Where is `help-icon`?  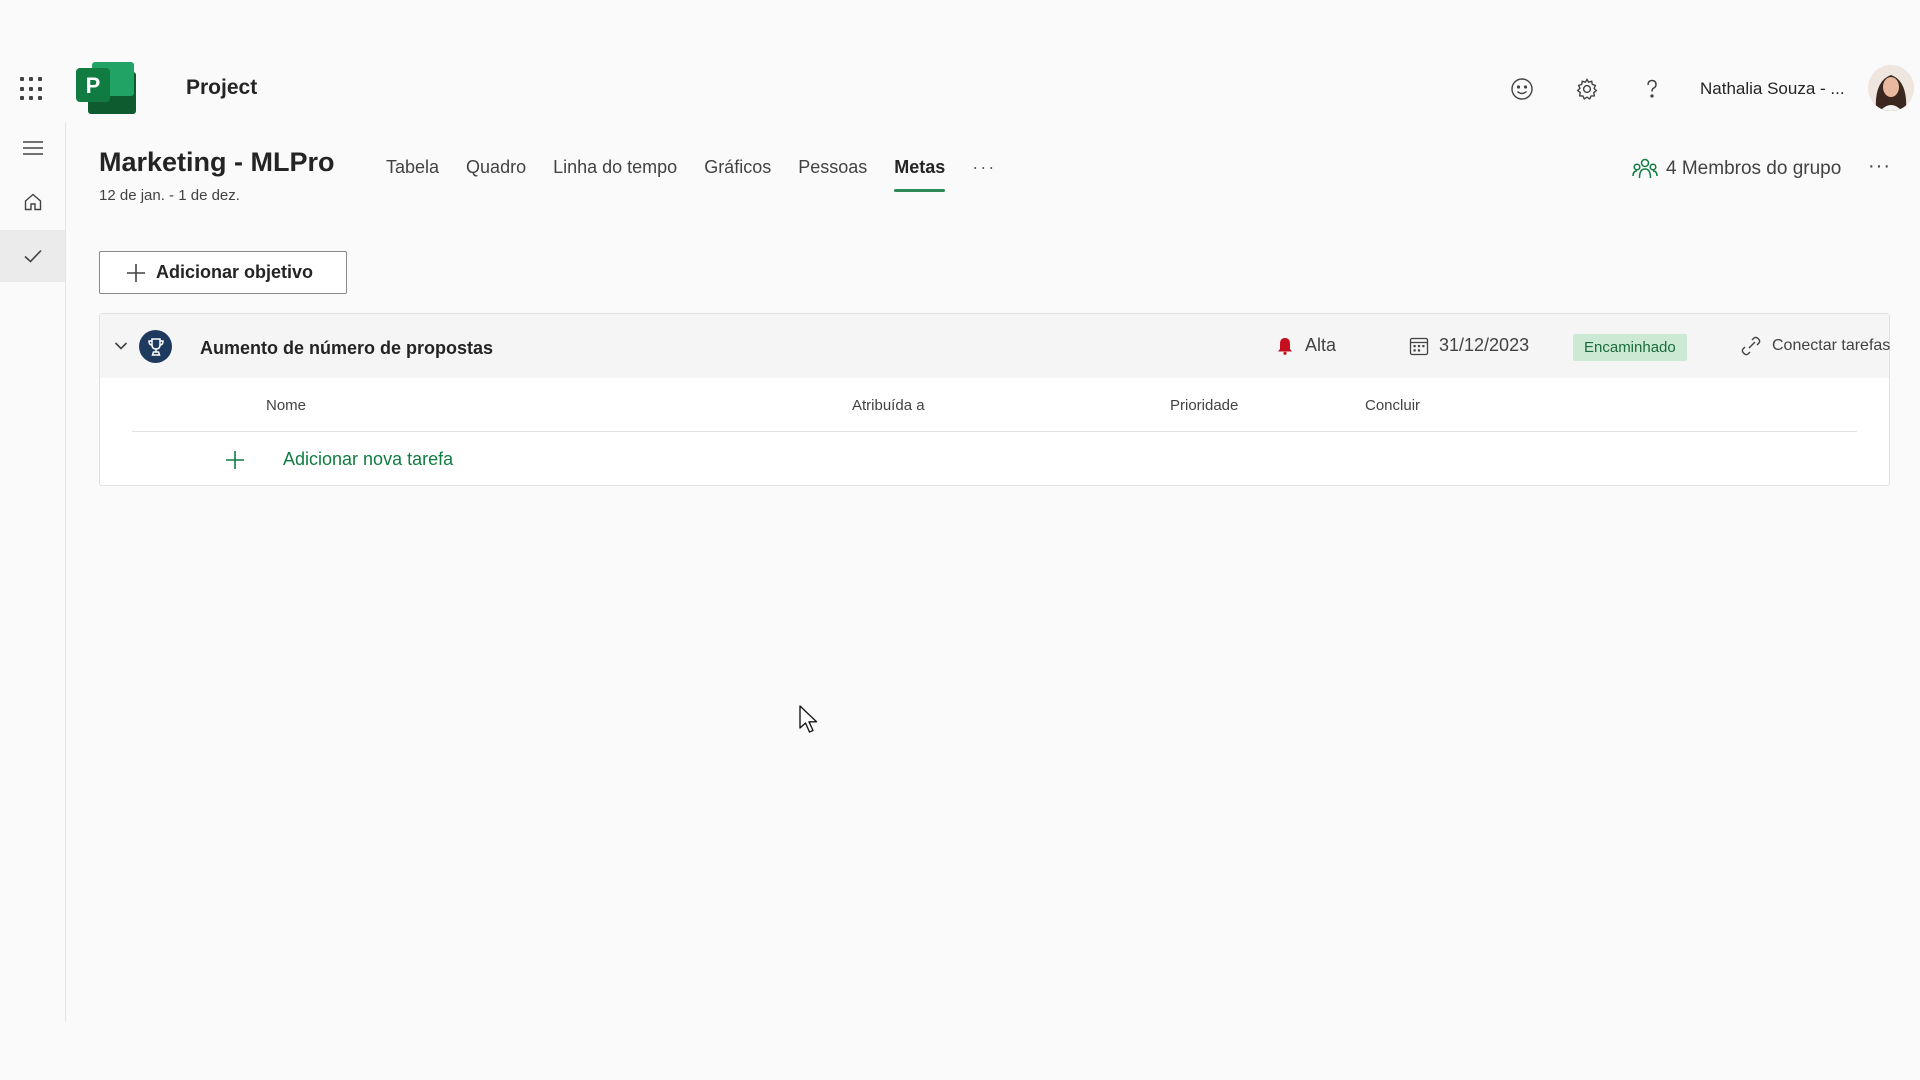 help-icon is located at coordinates (1652, 89).